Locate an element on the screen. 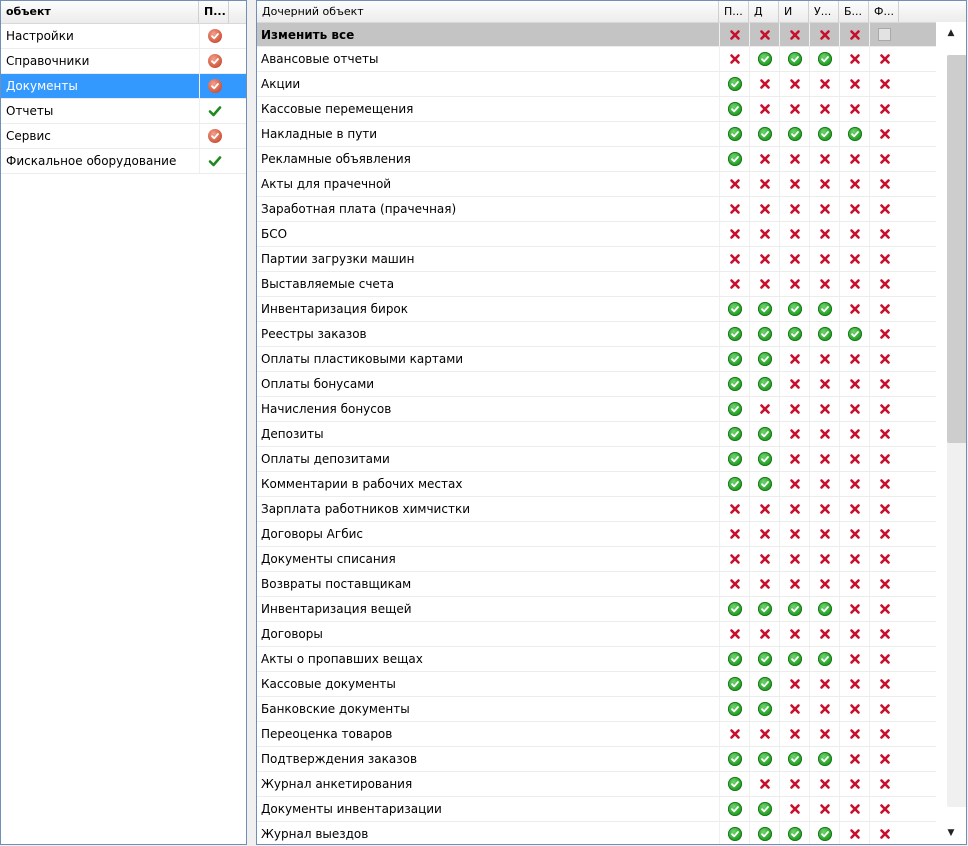 Image resolution: width=968 pixels, height=846 pixels. header-object: объект is located at coordinates (100, 12).